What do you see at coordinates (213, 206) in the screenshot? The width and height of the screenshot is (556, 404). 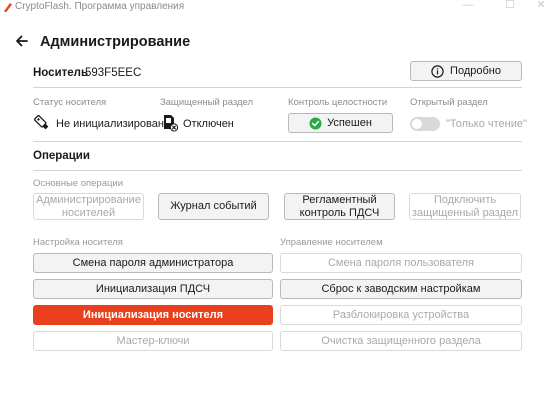 I see `event-log-button: Журнал событий` at bounding box center [213, 206].